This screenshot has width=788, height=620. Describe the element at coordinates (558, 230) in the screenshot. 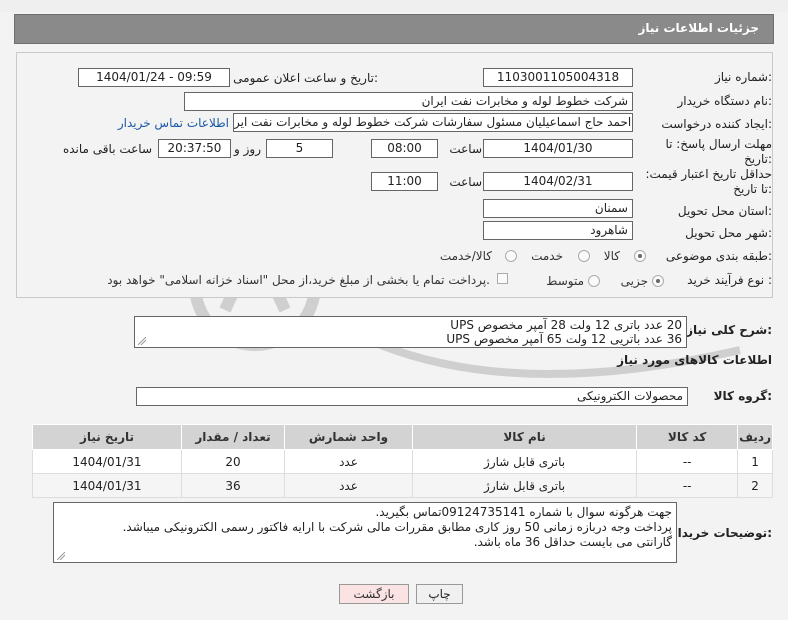

I see `city-field: شاهرود` at that location.